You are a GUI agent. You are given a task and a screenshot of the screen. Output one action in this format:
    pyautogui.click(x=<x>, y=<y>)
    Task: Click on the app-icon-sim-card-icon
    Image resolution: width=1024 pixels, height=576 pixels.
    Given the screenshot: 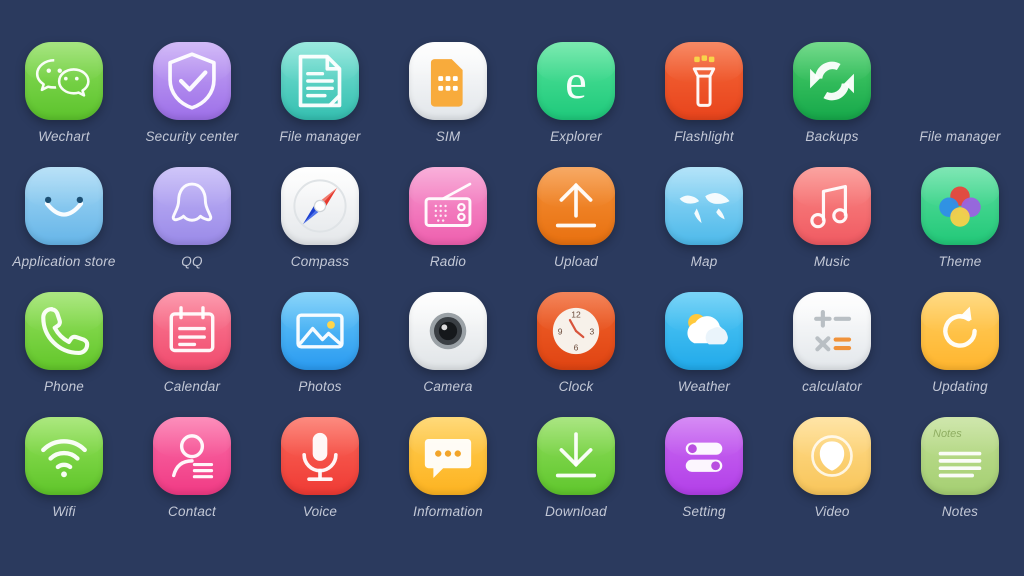 What is the action you would take?
    pyautogui.click(x=448, y=81)
    